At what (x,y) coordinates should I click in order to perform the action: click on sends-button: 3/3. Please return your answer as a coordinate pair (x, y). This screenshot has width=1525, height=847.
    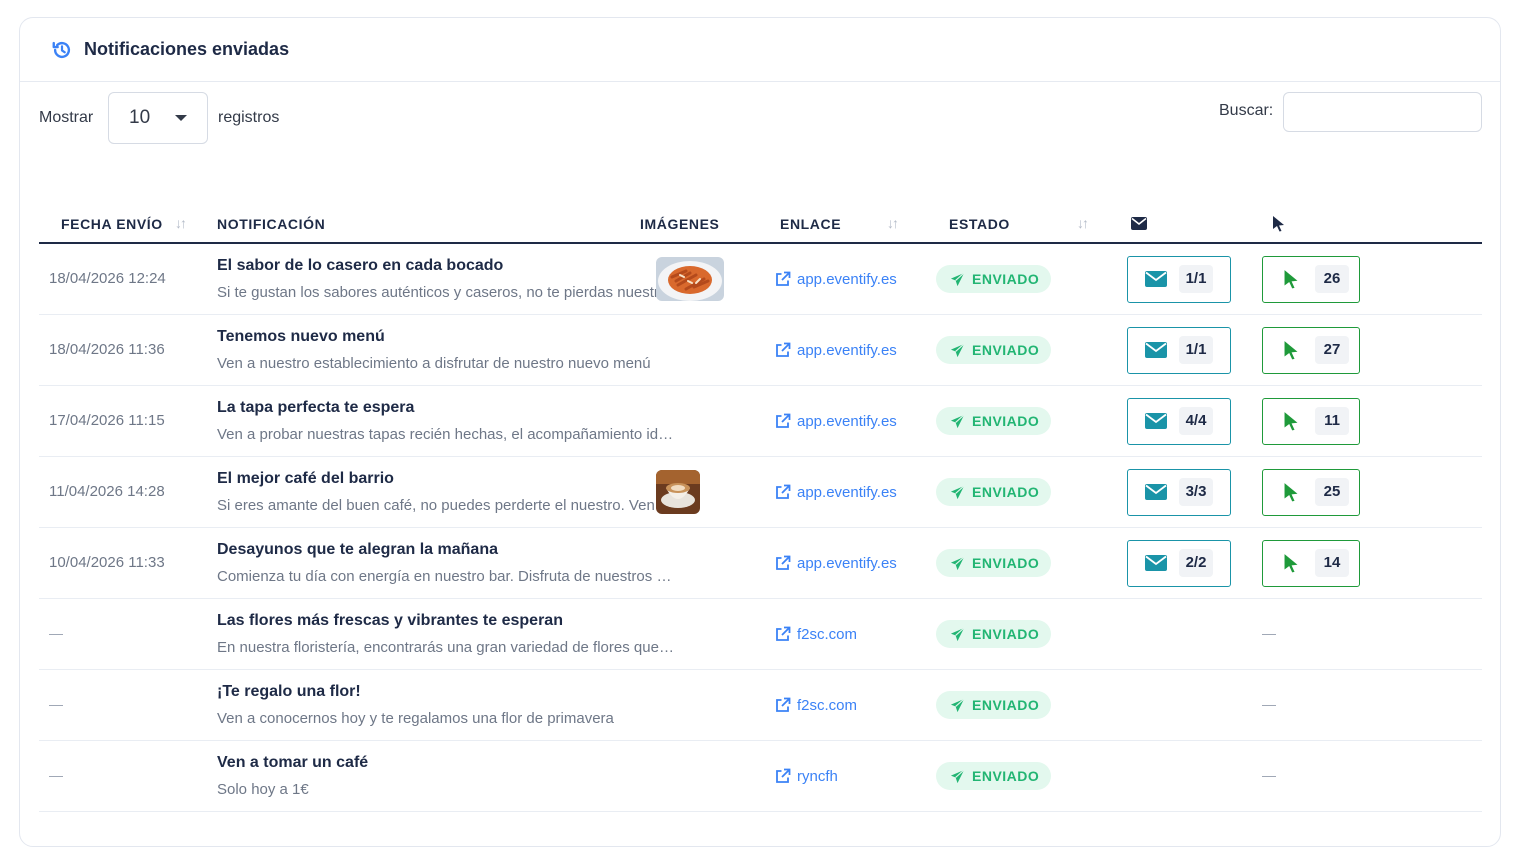
    Looking at the image, I should click on (1179, 492).